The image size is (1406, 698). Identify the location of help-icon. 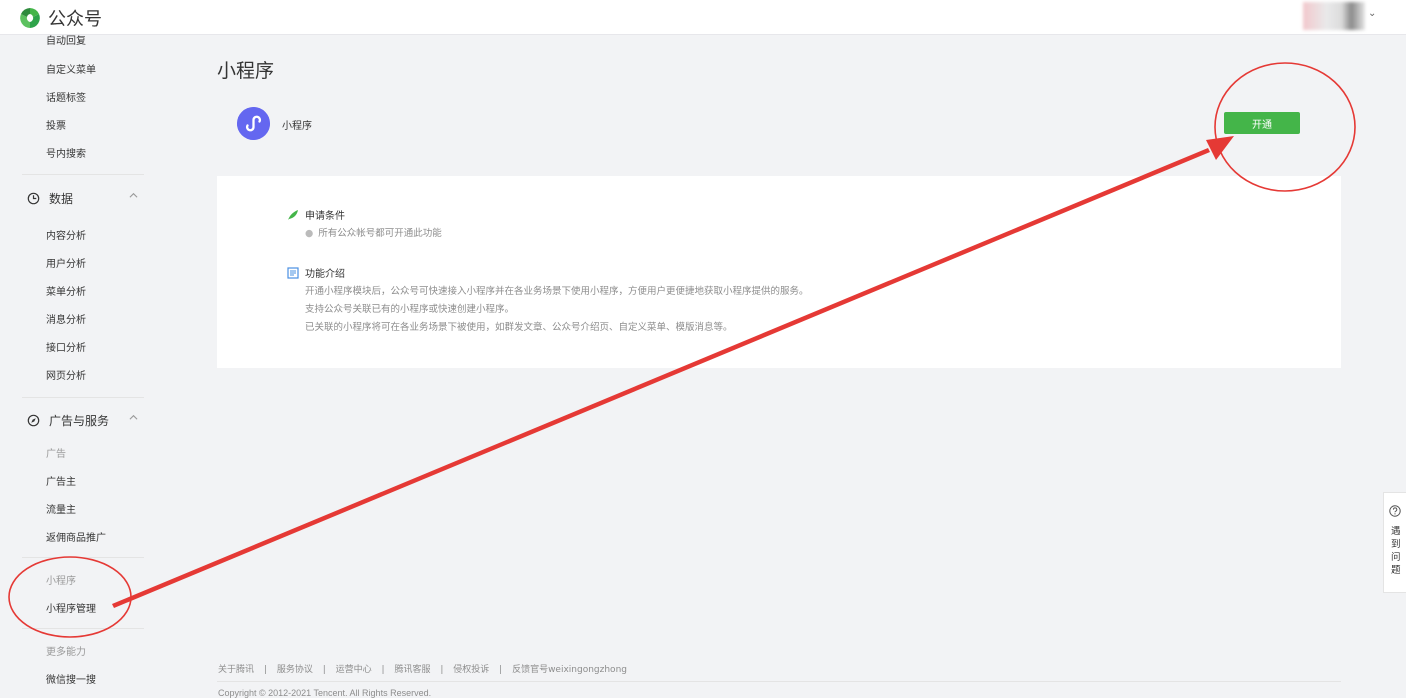
(1395, 511).